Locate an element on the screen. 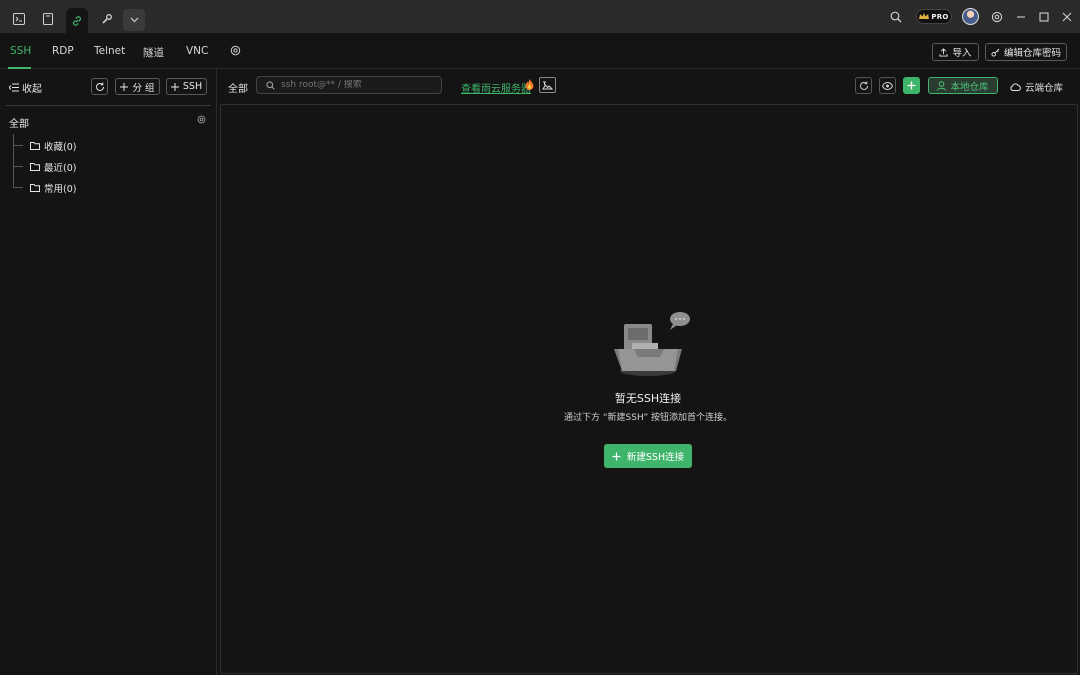  pro-label: PRO is located at coordinates (940, 16).